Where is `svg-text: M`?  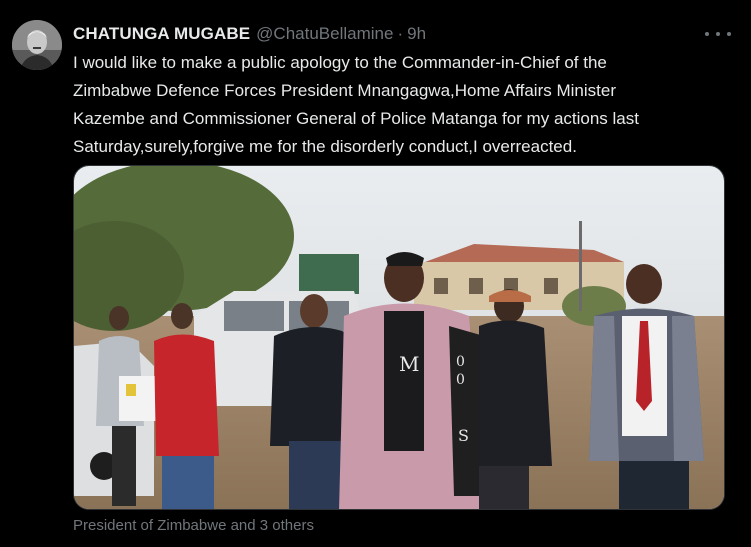
svg-text: M is located at coordinates (409, 364).